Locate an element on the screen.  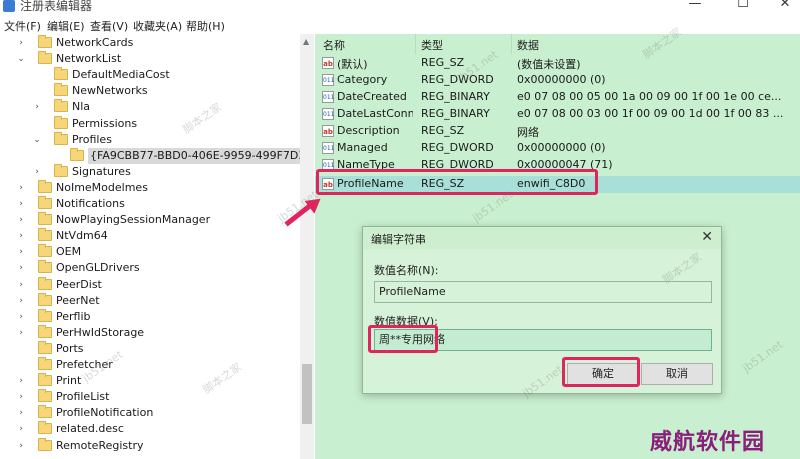
tree-item: › RemoteRegistry is located at coordinates (150, 445).